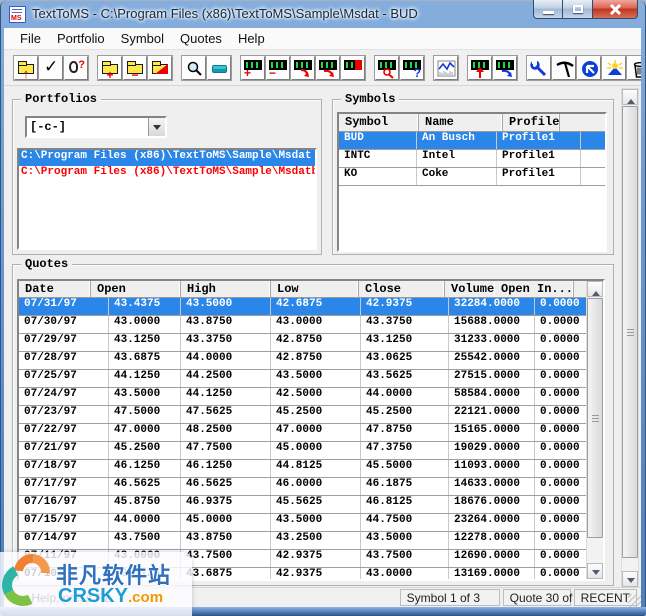 Image resolution: width=646 pixels, height=616 pixels. What do you see at coordinates (470, 289) in the screenshot?
I see `quotes-column-header: Volume` at bounding box center [470, 289].